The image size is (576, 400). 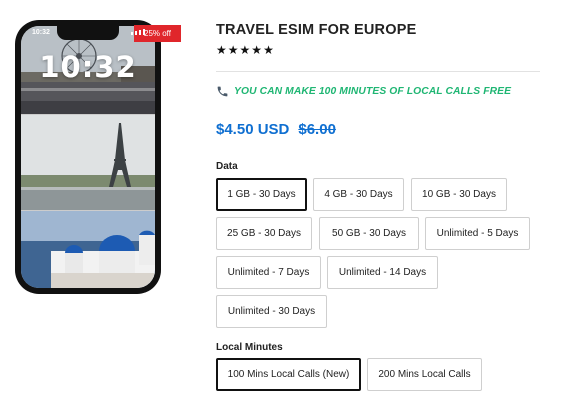 What do you see at coordinates (424, 374) in the screenshot?
I see `minutes-option-200: 200 Mins Local Calls` at bounding box center [424, 374].